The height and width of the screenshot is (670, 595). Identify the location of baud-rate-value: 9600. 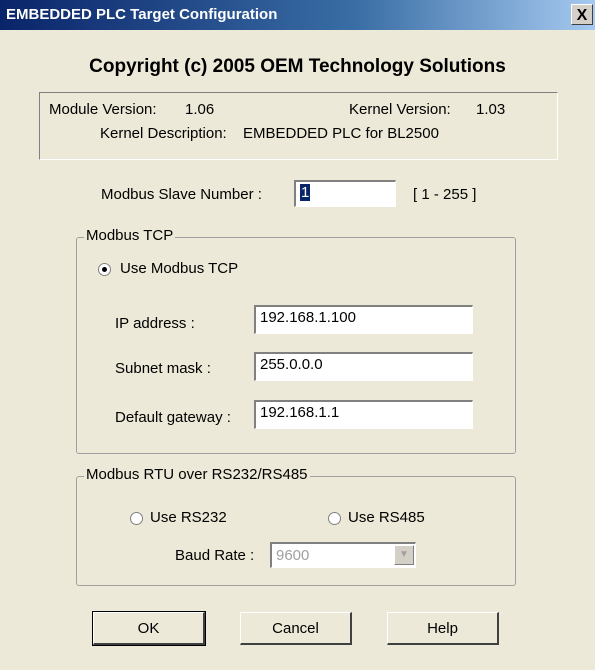
(293, 555).